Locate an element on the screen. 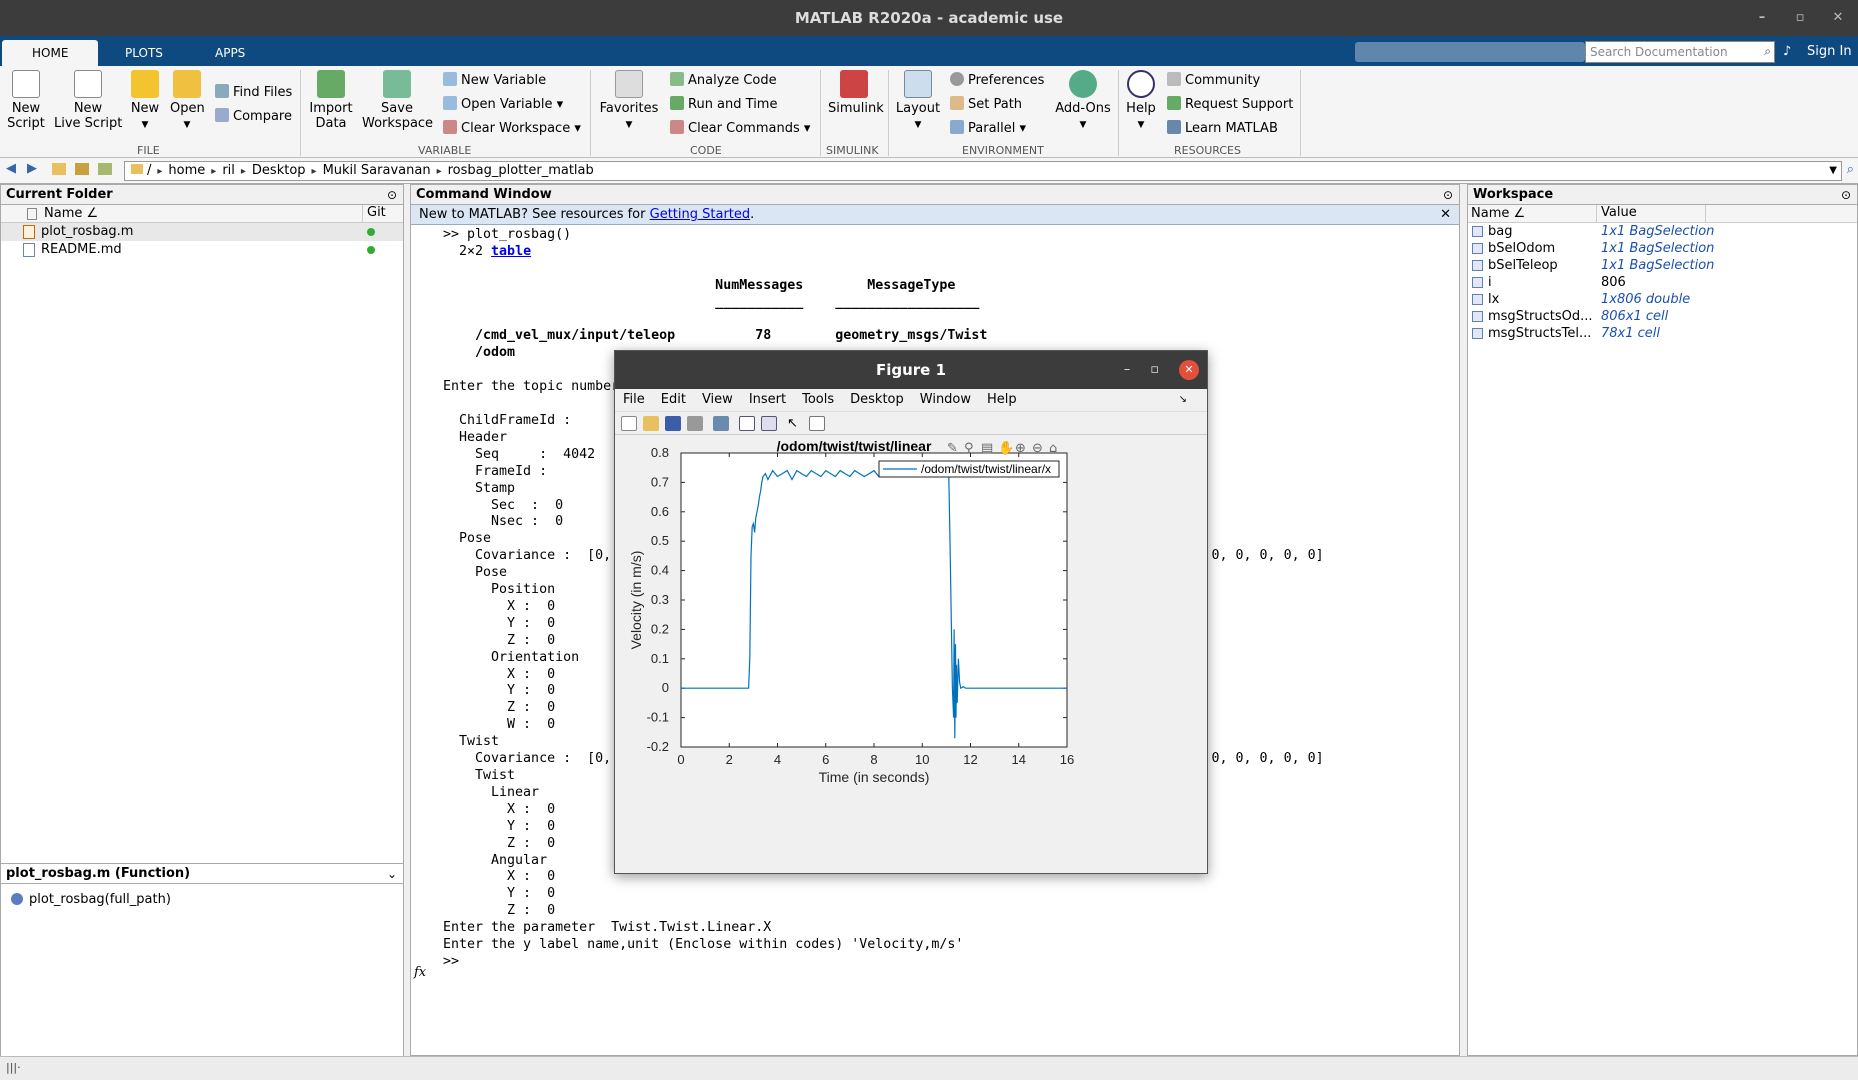  clear-workspace-button: Clear Workspace ▾ is located at coordinates (512, 129).